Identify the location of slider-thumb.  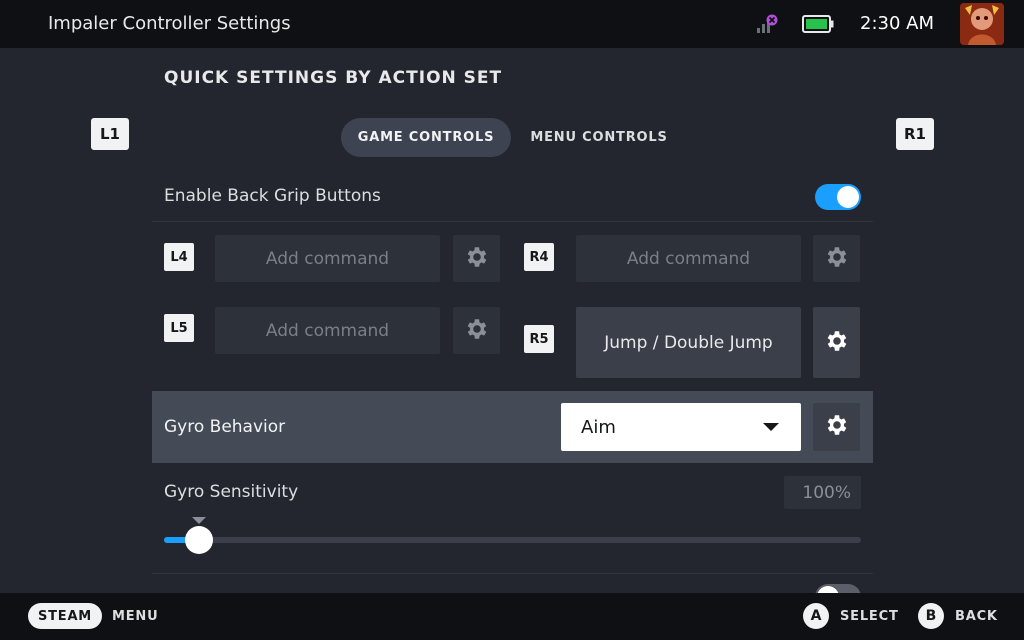
(198, 540).